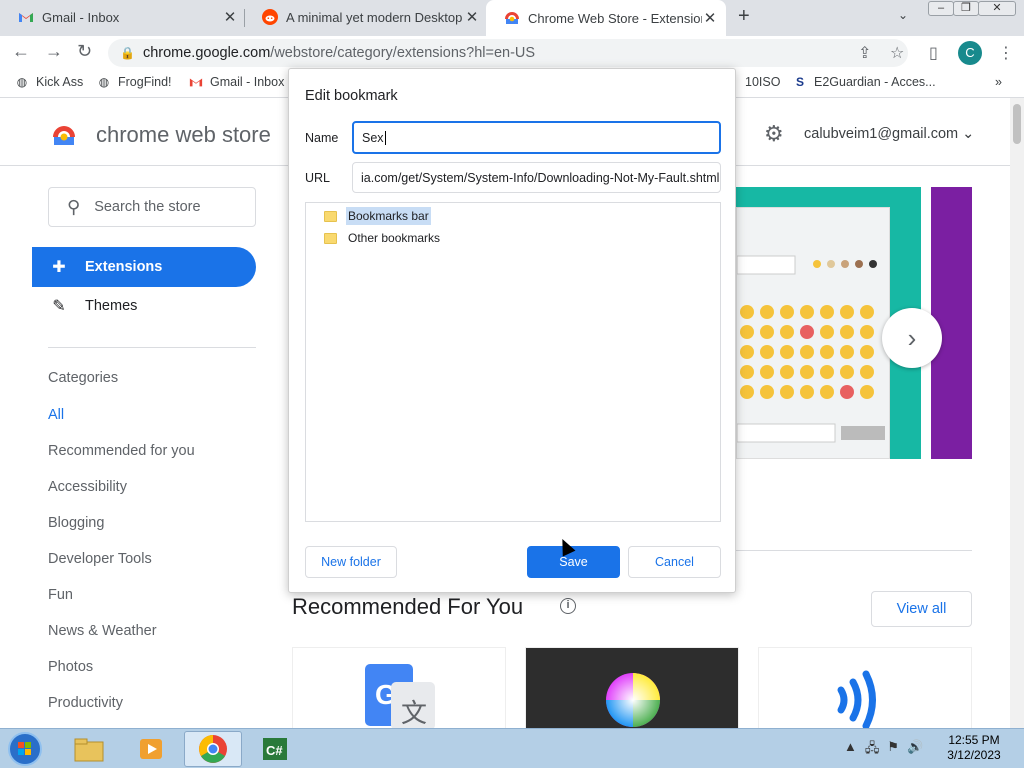 Image resolution: width=1024 pixels, height=769 pixels. Describe the element at coordinates (912, 338) in the screenshot. I see `carousel-next-button: ›` at that location.